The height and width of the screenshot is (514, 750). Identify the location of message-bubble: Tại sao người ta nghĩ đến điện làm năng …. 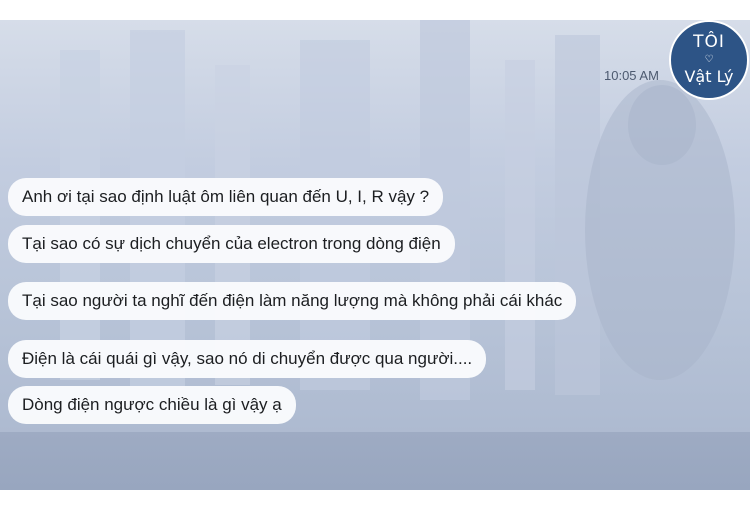
(292, 301).